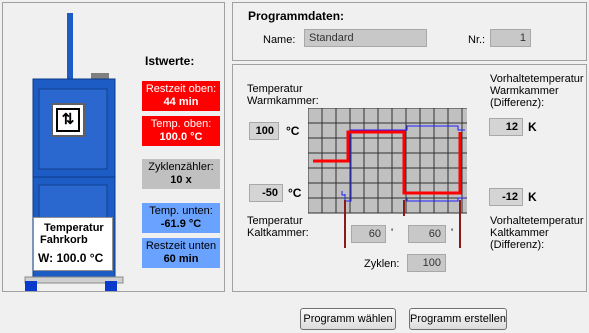 This screenshot has width=589, height=333. I want to click on programmdaten-title: Programmdaten:, so click(296, 16).